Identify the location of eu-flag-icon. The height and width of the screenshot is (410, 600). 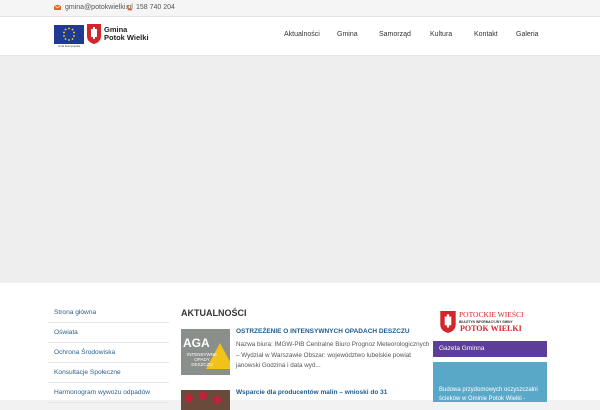
(69, 34).